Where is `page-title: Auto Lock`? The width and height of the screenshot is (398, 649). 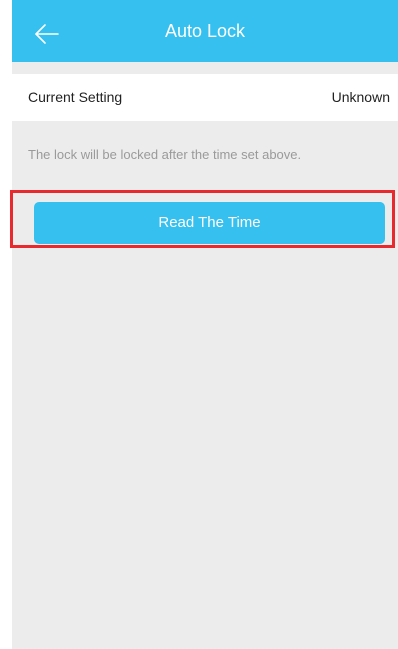 page-title: Auto Lock is located at coordinates (205, 31).